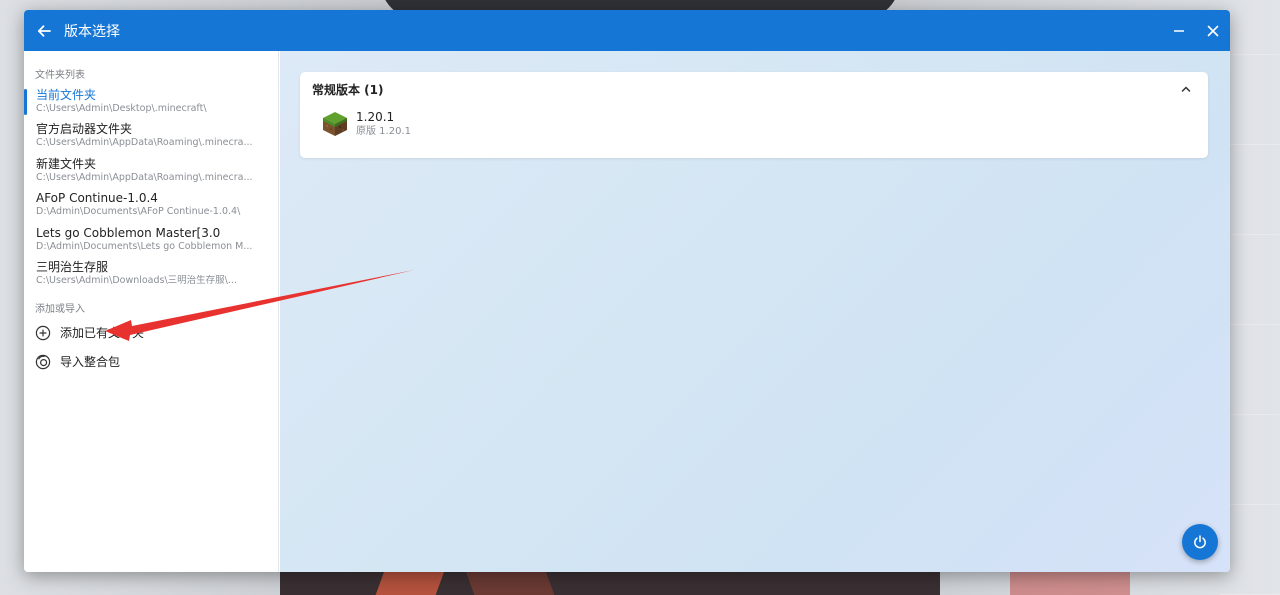 The width and height of the screenshot is (1280, 595). I want to click on power-button, so click(1200, 542).